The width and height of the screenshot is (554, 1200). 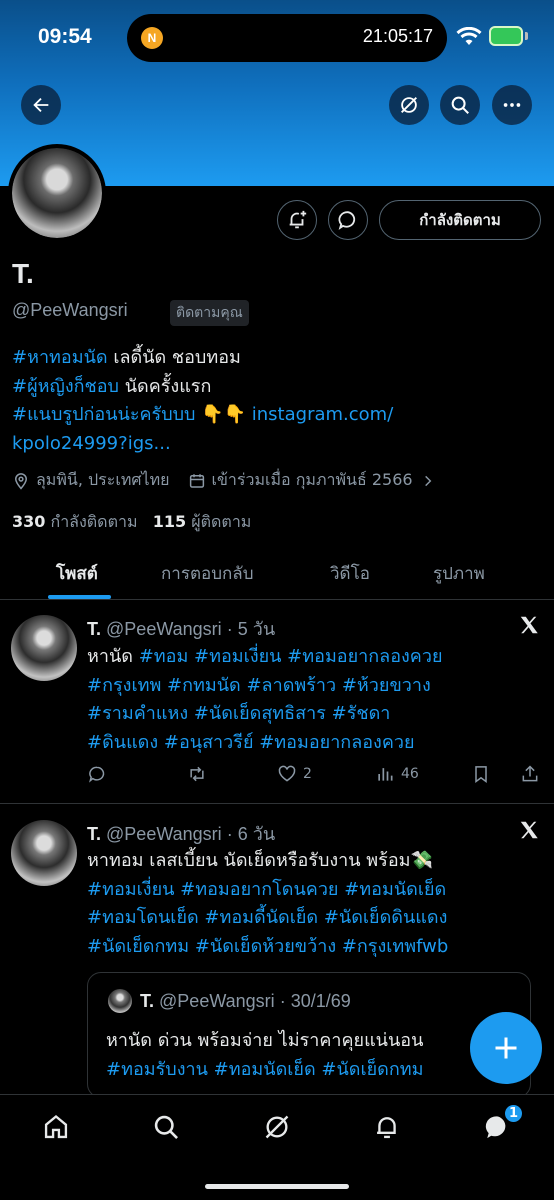 I want to click on more-horizontal-icon, so click(x=512, y=105).